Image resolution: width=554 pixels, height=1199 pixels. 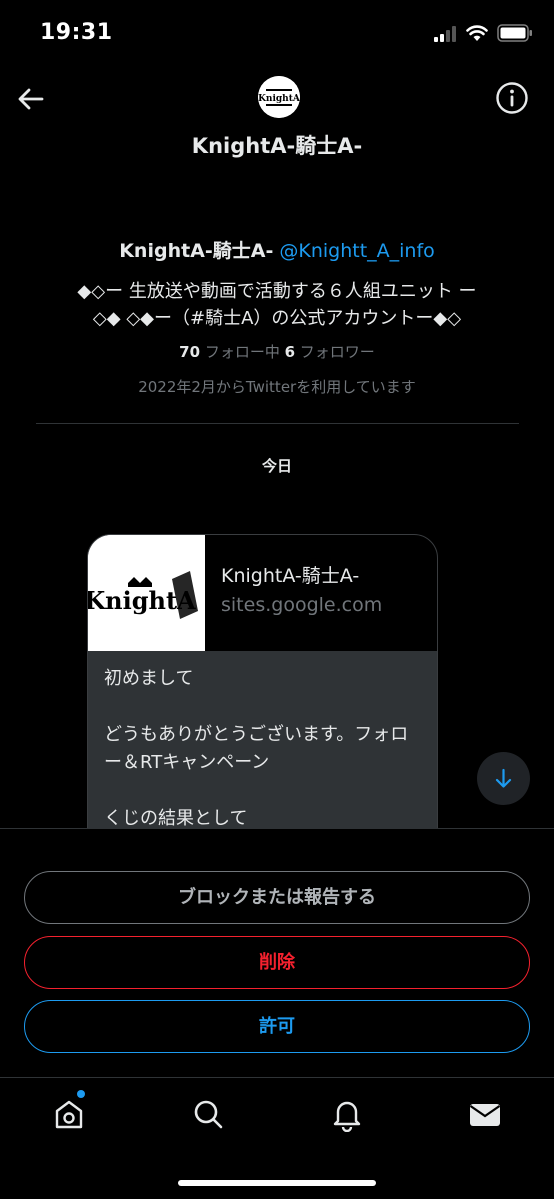 What do you see at coordinates (31, 99) in the screenshot?
I see `back-arrow-icon` at bounding box center [31, 99].